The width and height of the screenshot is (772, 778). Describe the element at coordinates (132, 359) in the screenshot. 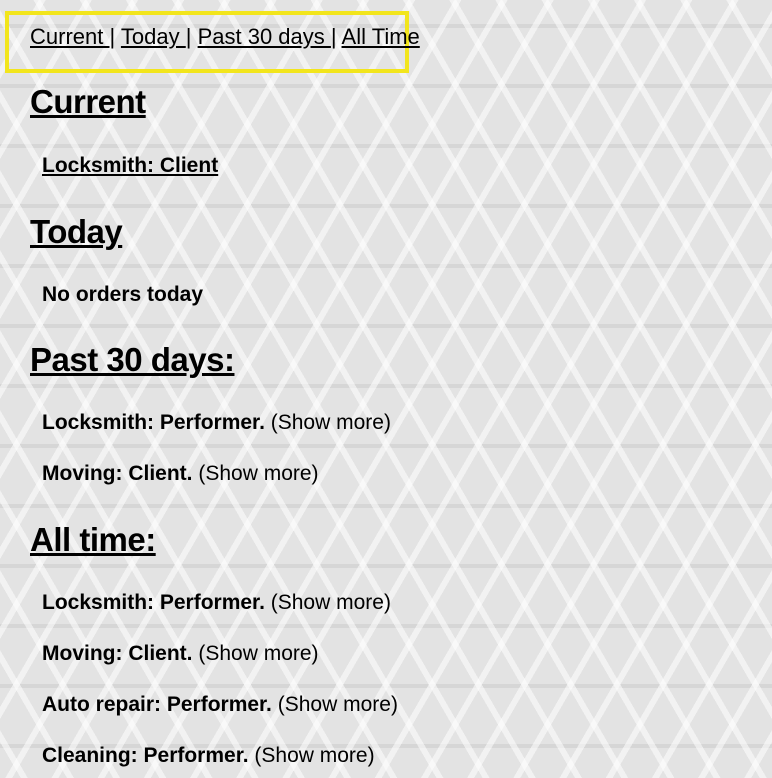

I see `section-heading-past-30-days: Past 30 days:` at that location.